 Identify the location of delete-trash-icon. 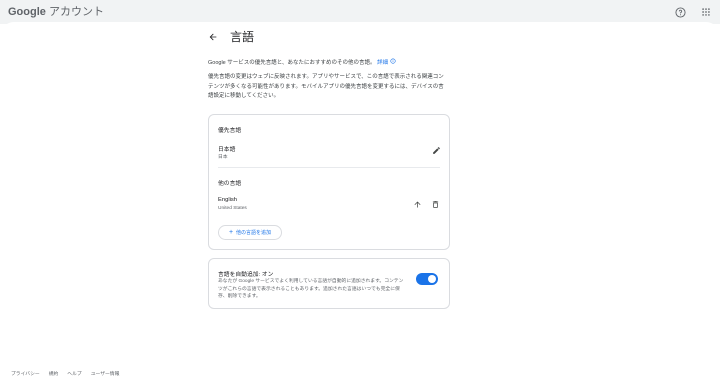
(435, 204).